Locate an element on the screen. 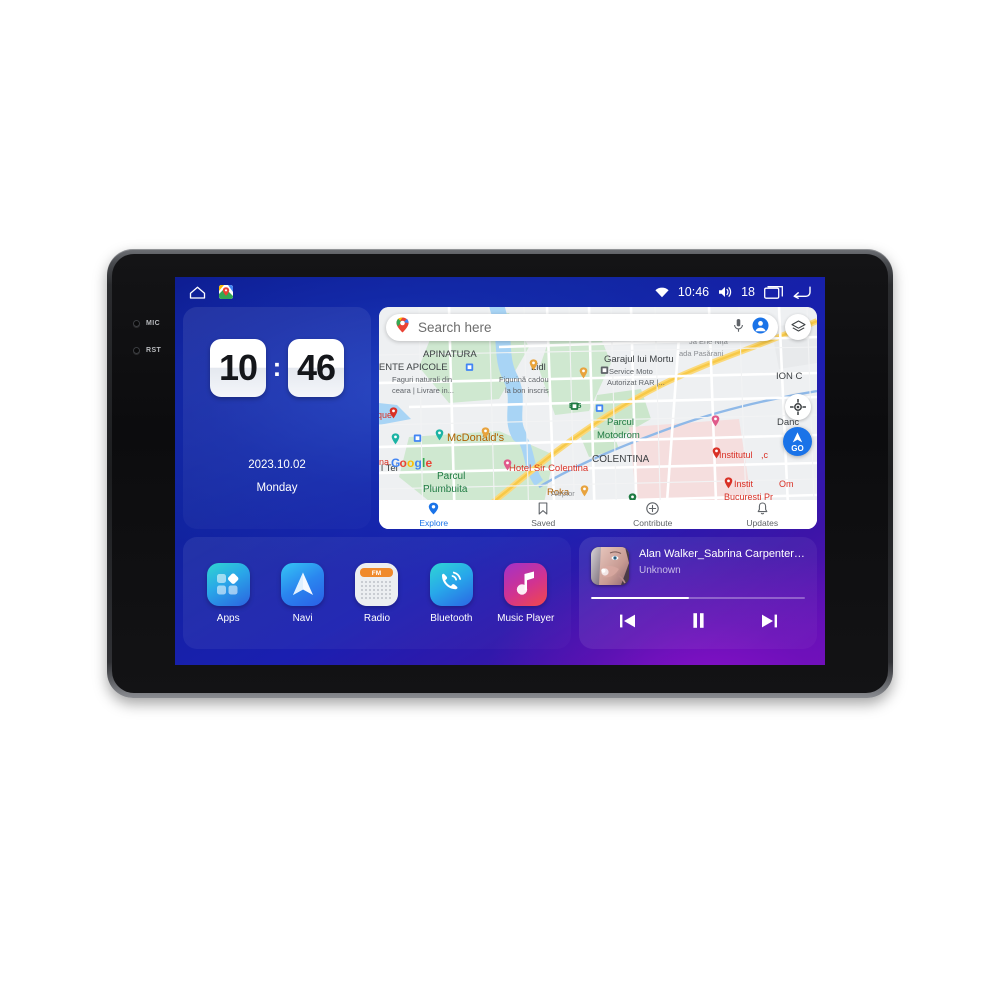 Image resolution: width=1000 pixels, height=1000 pixels. map-tab-explore: Explore is located at coordinates (434, 515).